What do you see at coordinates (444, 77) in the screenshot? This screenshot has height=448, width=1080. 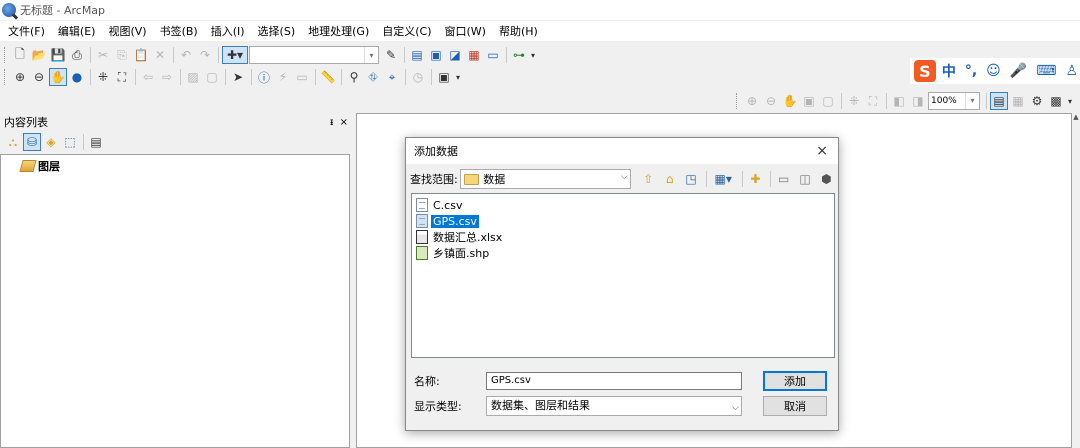 I see `viewer-window-icon: ▣` at bounding box center [444, 77].